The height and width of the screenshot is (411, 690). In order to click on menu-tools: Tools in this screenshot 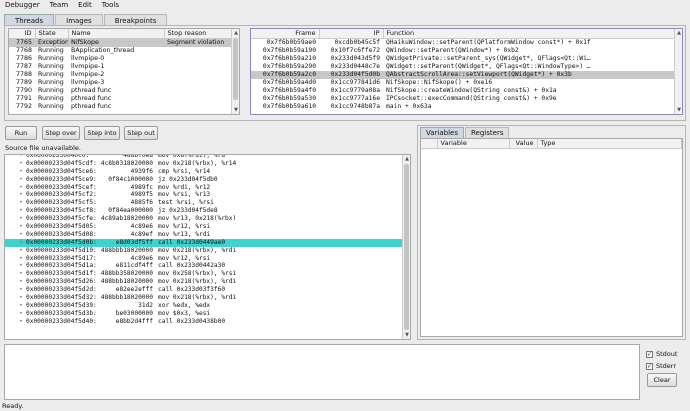, I will do `click(110, 5)`.